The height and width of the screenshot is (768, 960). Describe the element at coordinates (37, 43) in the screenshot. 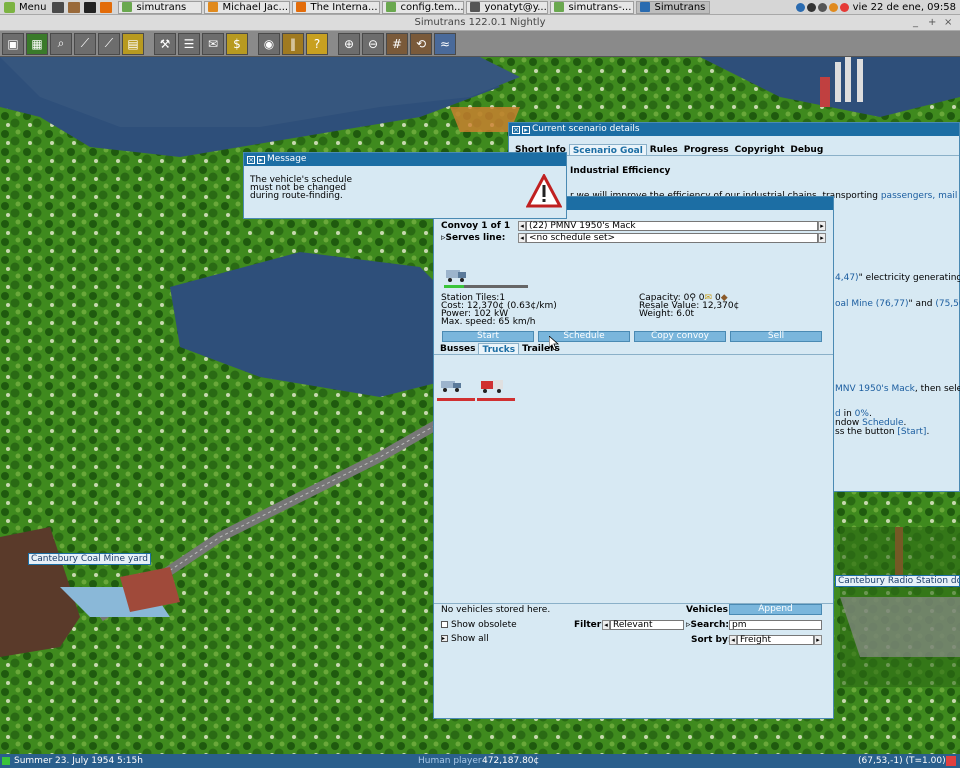

I see `map-icon: ▦` at that location.